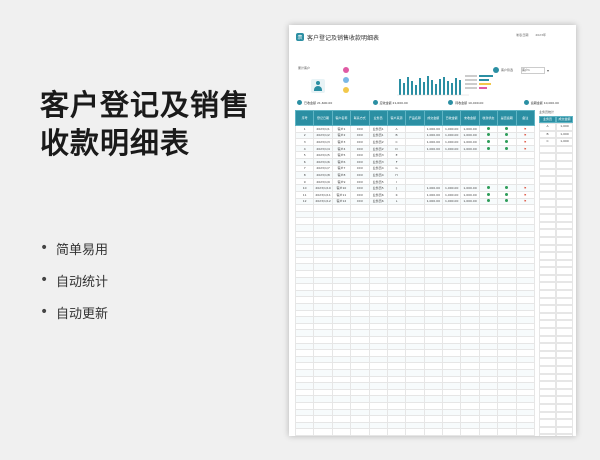 Image resolution: width=600 pixels, height=460 pixels. Describe the element at coordinates (323, 201) in the screenshot. I see `table-cell: 2023/1/12` at that location.